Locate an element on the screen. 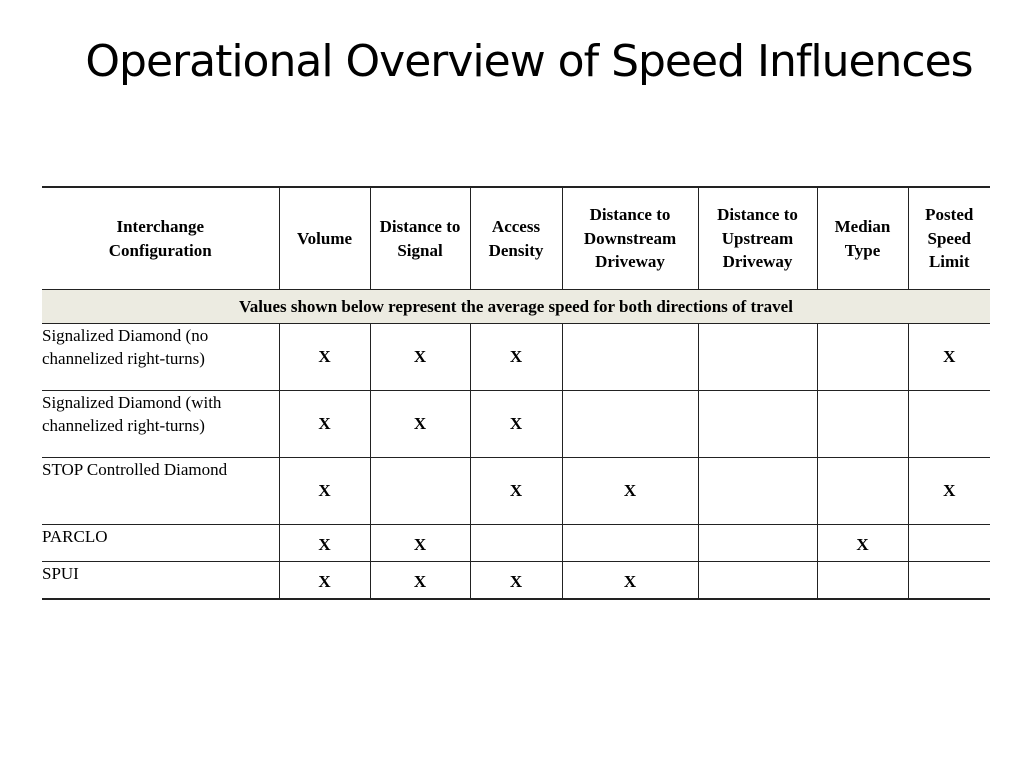  header-posted-speed-limit: Posted Speed Limit is located at coordinates (948, 238).